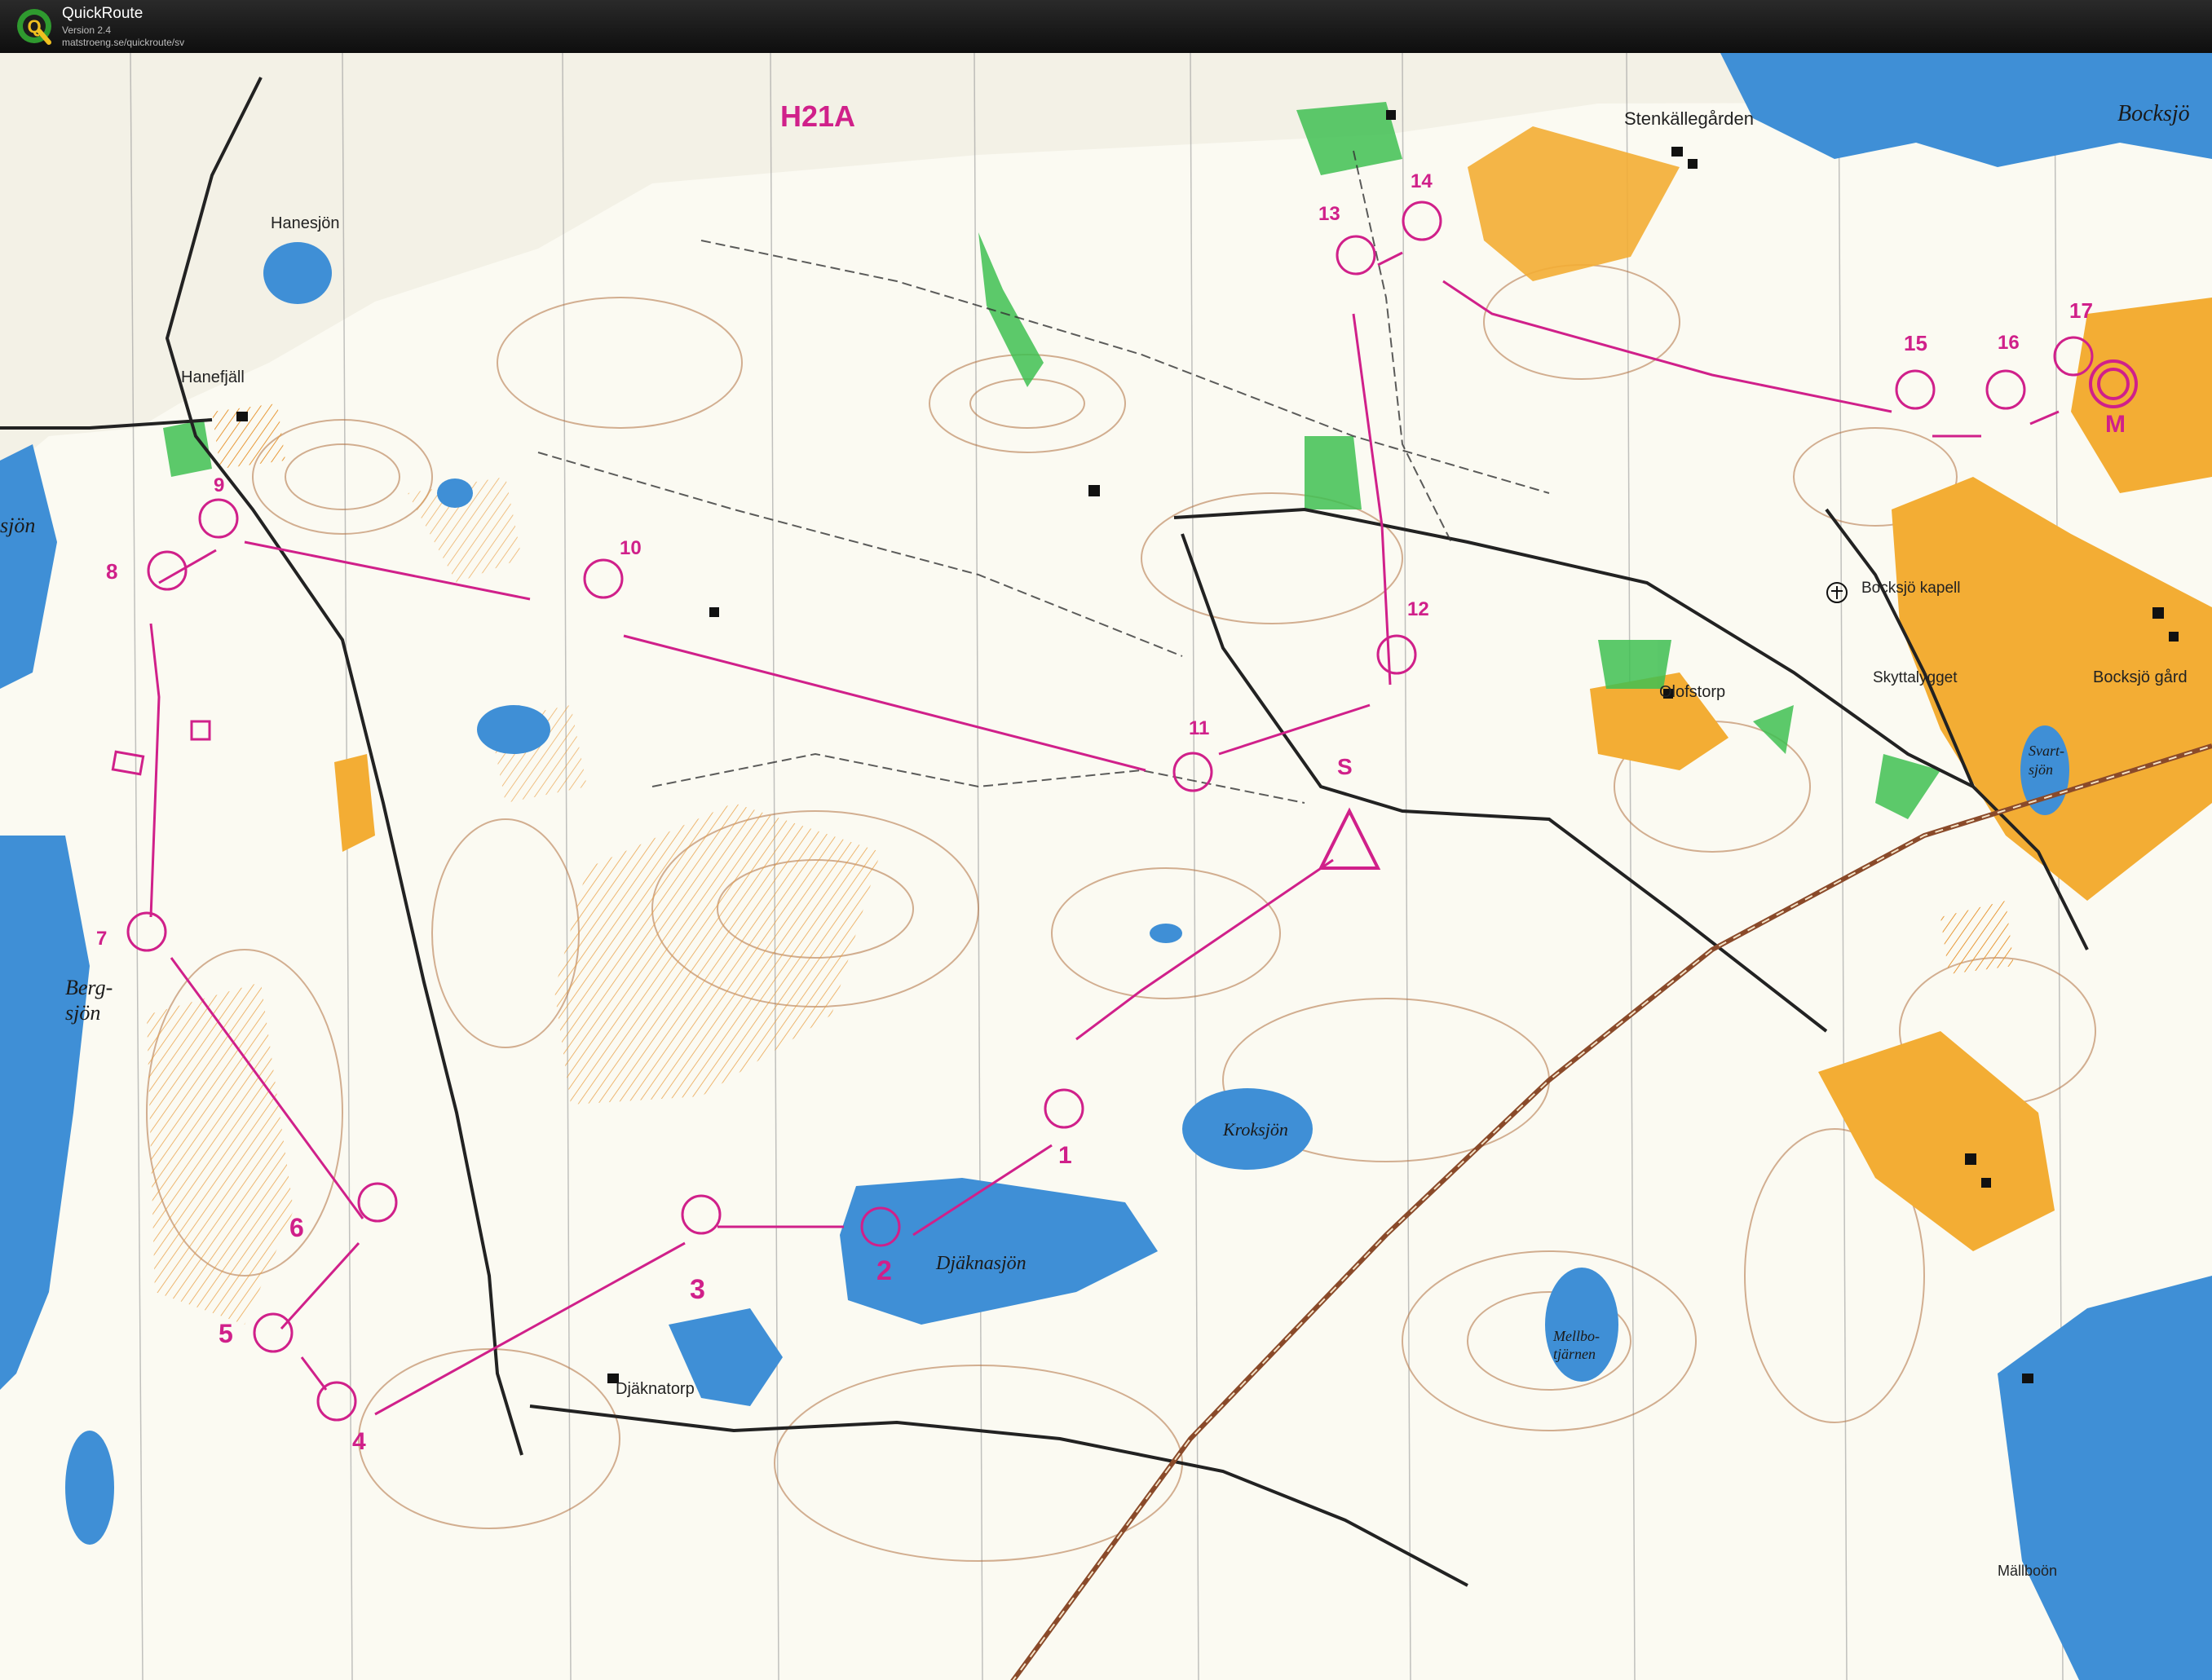 This screenshot has height=1680, width=2212. Describe the element at coordinates (123, 42) in the screenshot. I see `app-url: matstroeng.se/quickroute/sv` at that location.